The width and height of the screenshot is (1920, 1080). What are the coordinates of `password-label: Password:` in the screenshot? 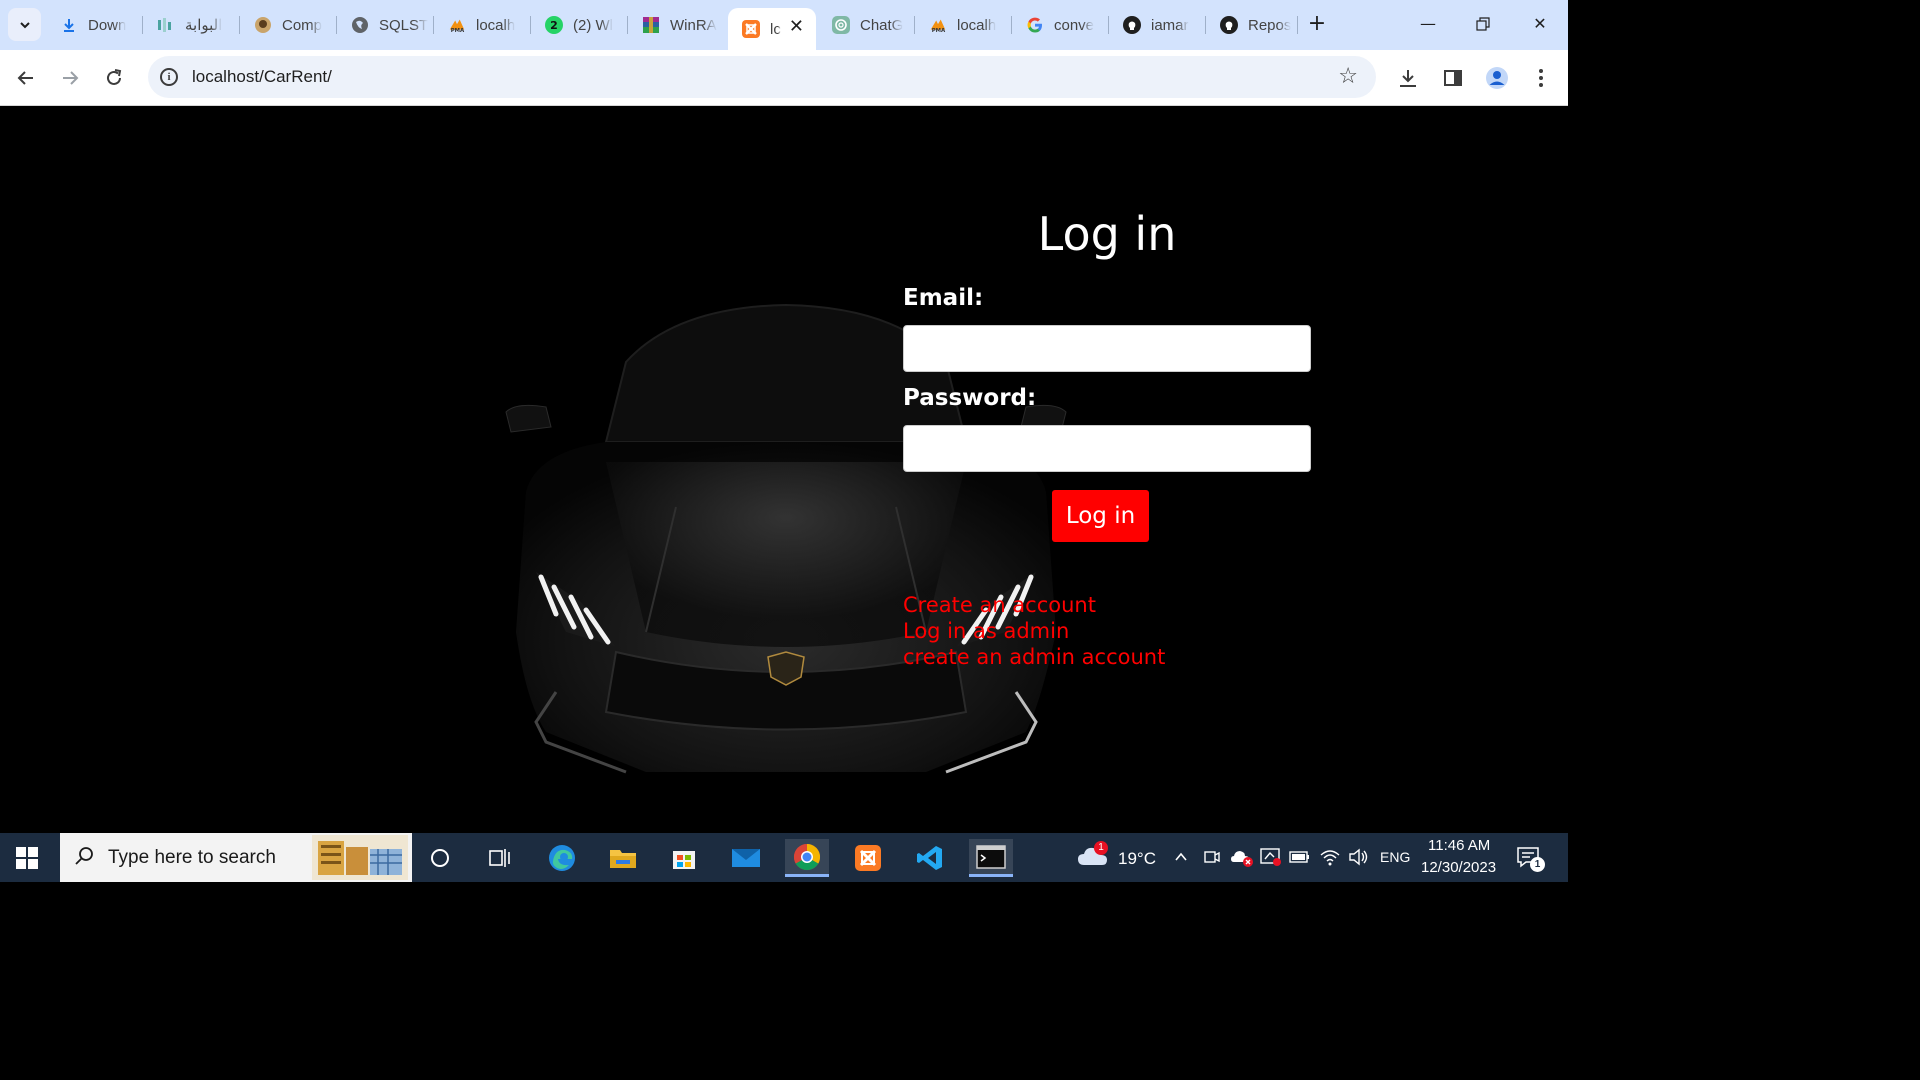 It's located at (970, 398).